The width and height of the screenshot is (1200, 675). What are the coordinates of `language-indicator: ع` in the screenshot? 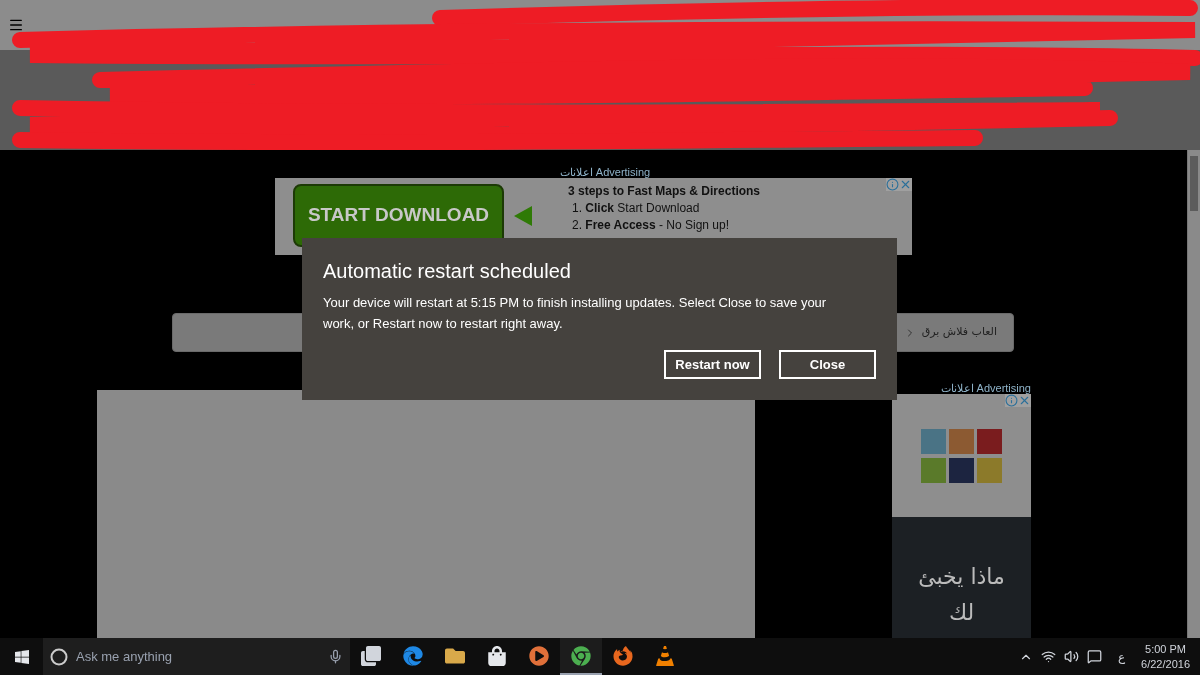 It's located at (1121, 656).